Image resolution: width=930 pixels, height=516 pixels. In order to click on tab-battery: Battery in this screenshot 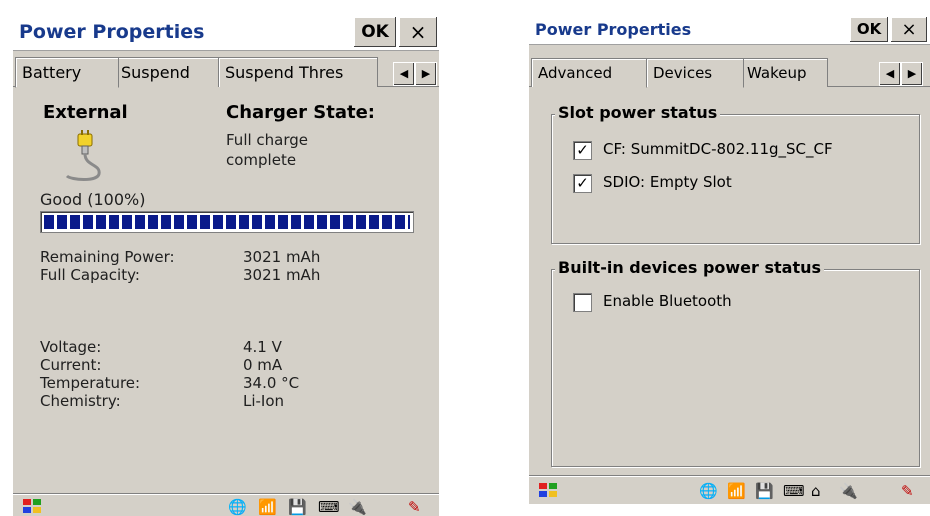, I will do `click(67, 72)`.